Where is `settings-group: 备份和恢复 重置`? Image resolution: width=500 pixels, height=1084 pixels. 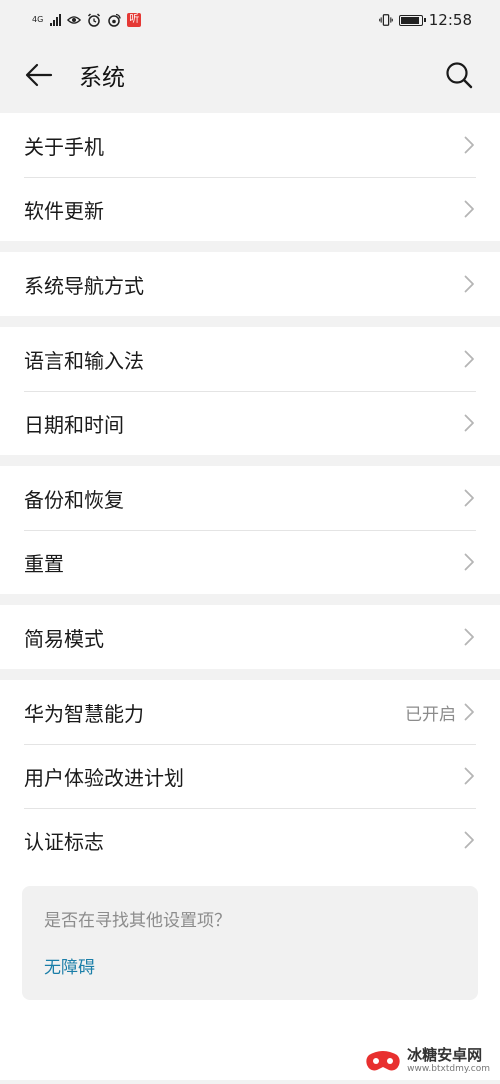 settings-group: 备份和恢复 重置 is located at coordinates (250, 530).